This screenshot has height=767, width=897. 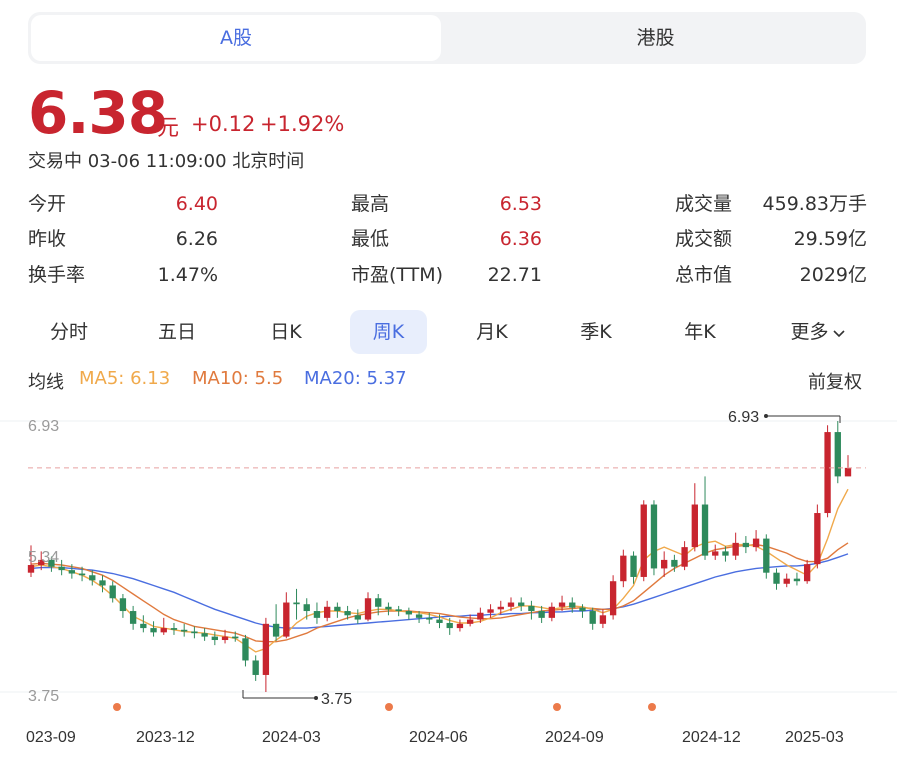 What do you see at coordinates (833, 275) in the screenshot?
I see `stat-market-cap-value: 2029亿` at bounding box center [833, 275].